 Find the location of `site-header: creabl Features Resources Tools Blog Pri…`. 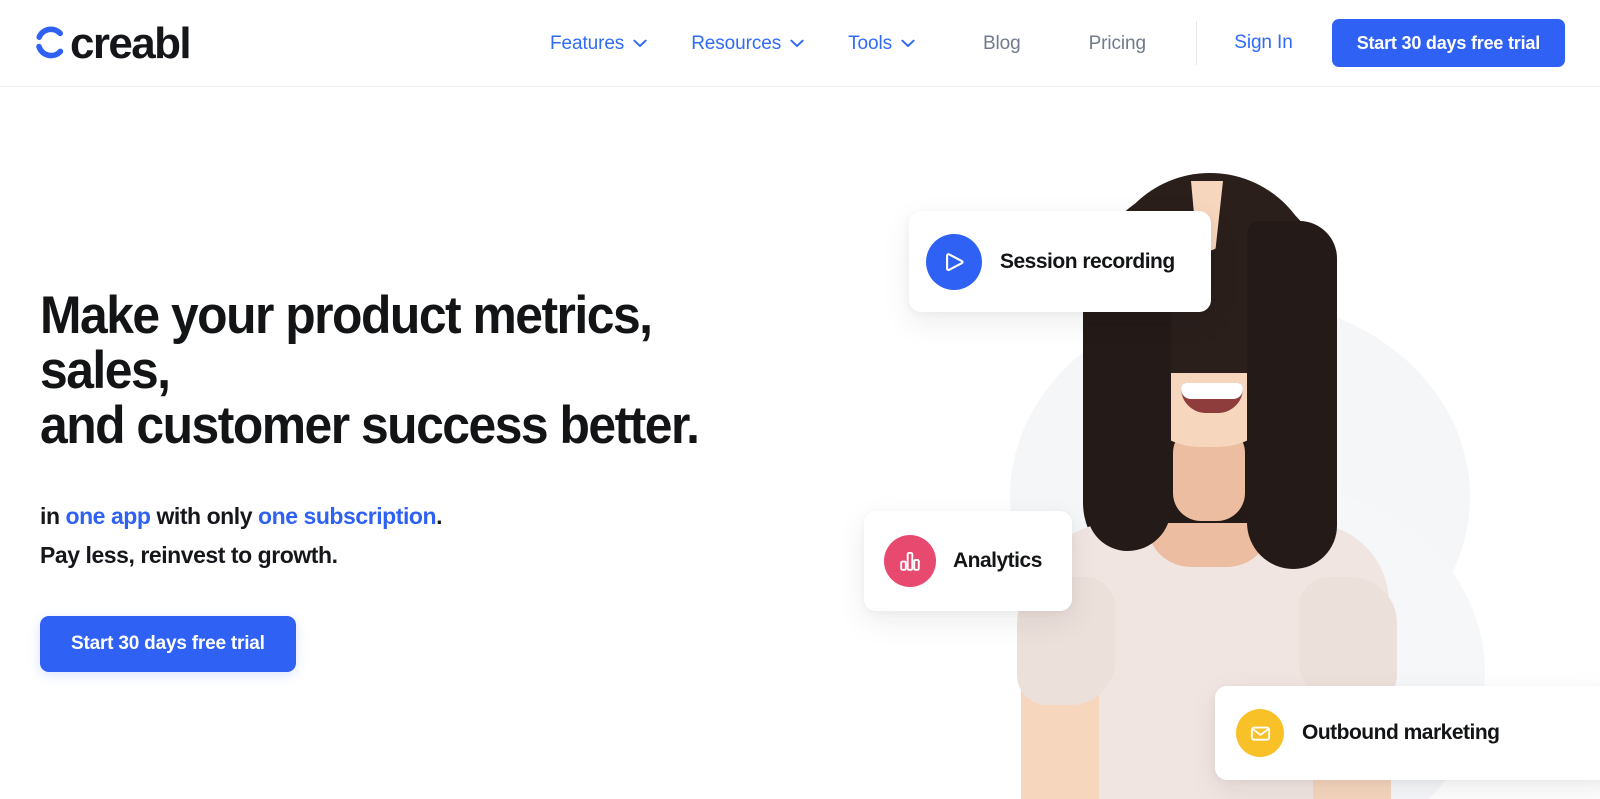

site-header: creabl Features Resources Tools Blog Pri… is located at coordinates (800, 43).